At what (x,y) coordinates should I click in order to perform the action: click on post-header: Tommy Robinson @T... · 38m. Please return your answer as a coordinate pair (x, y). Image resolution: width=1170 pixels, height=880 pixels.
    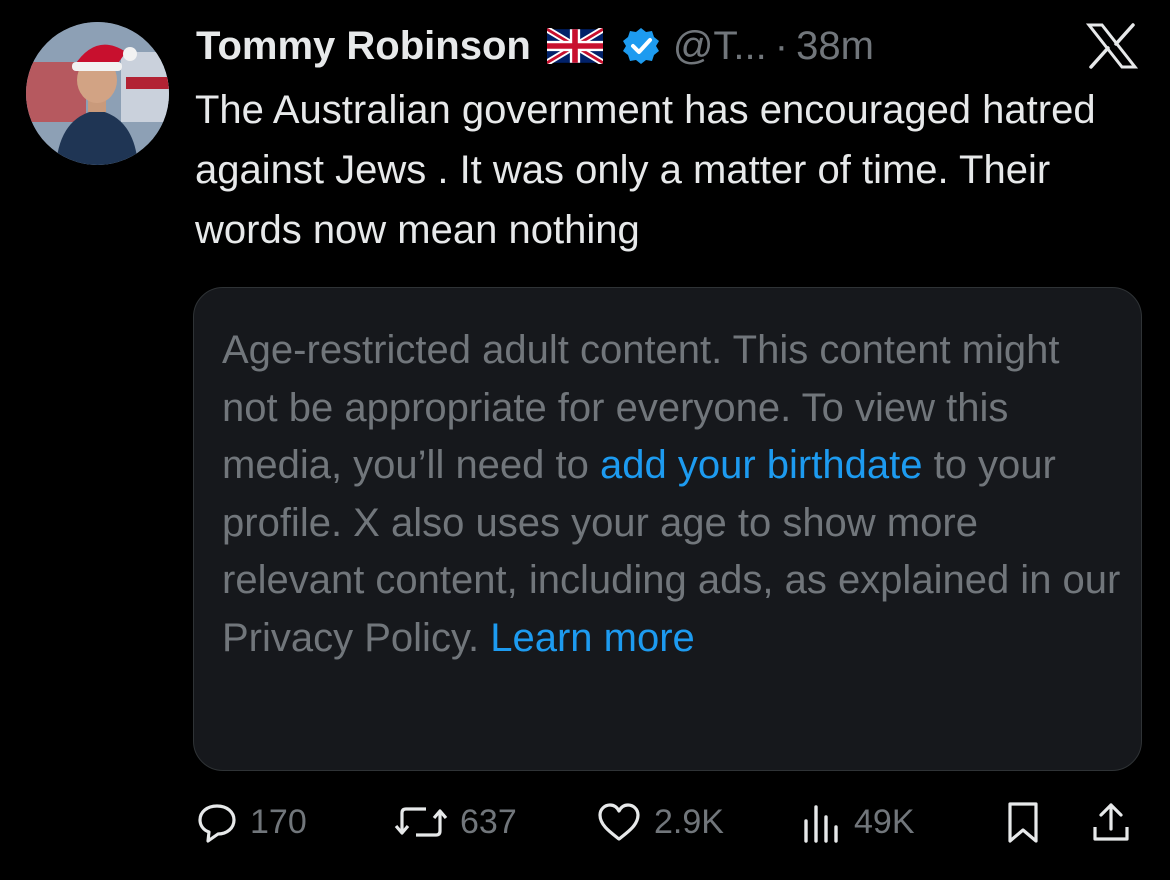
    Looking at the image, I should click on (535, 46).